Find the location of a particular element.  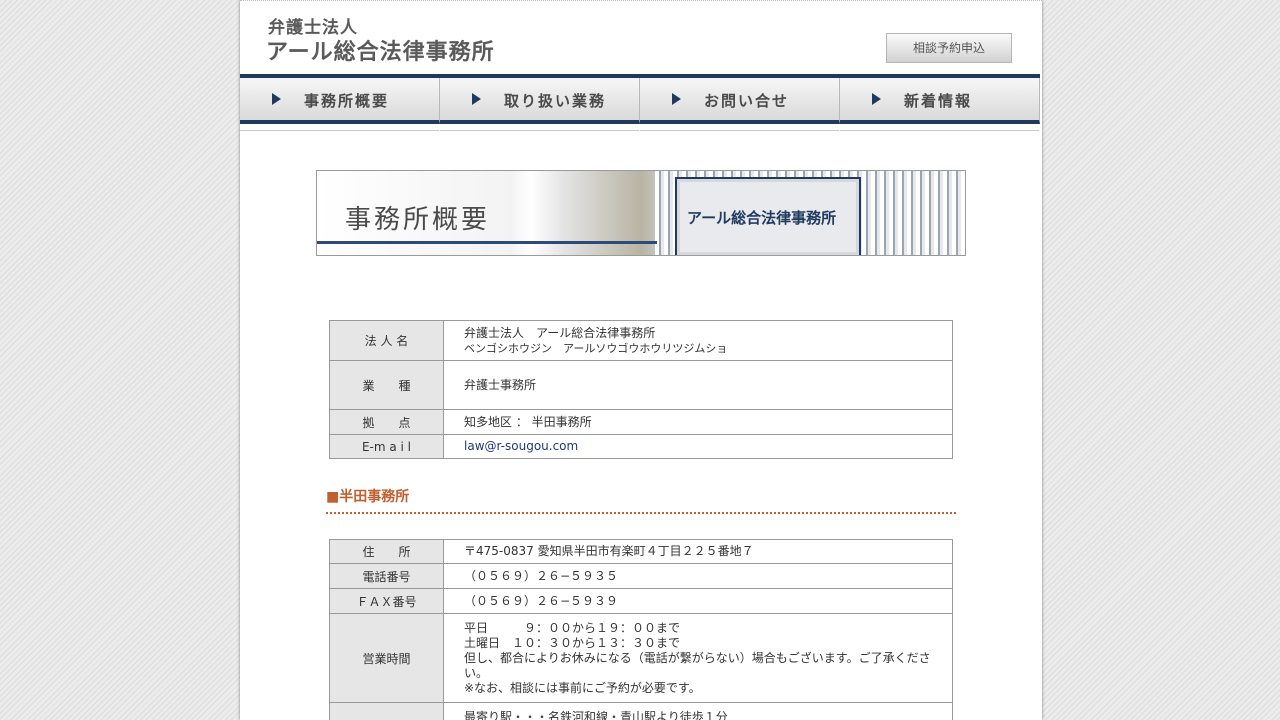

consultation-reservation-button: 相談予約申込 is located at coordinates (949, 48).